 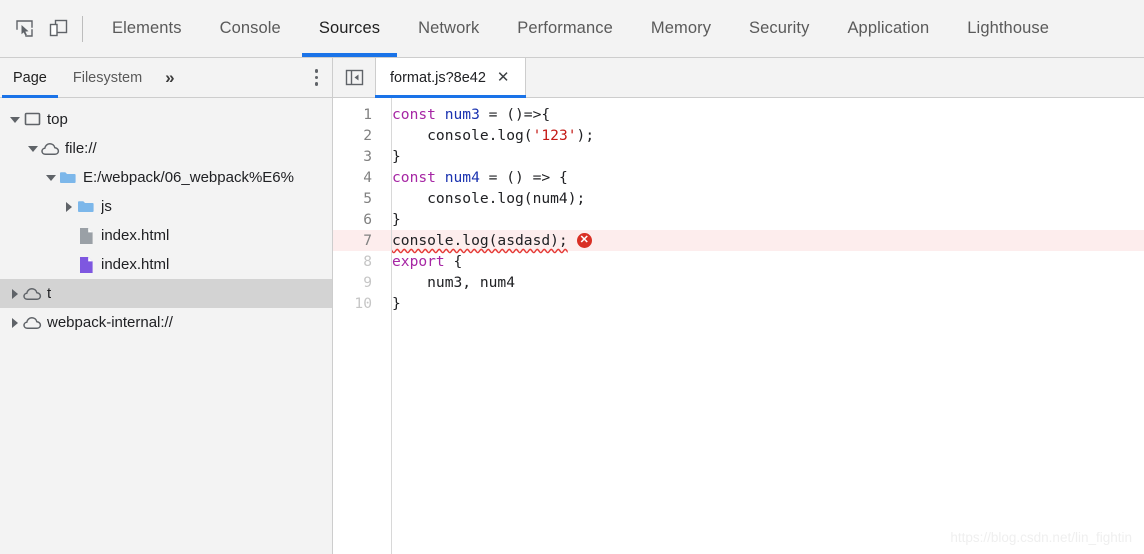 What do you see at coordinates (487, 135) in the screenshot?
I see `code-text: console.log('123');` at bounding box center [487, 135].